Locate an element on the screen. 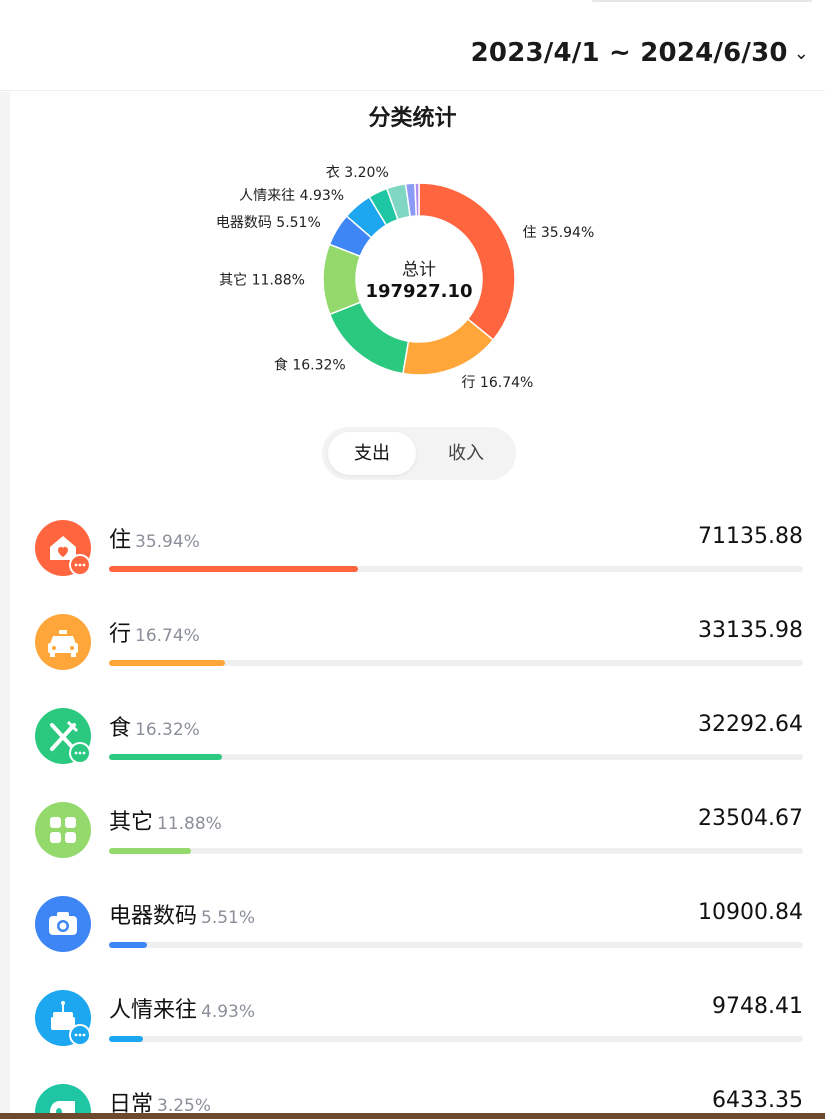 This screenshot has height=1119, width=825. category-name: 住 35.94% is located at coordinates (154, 538).